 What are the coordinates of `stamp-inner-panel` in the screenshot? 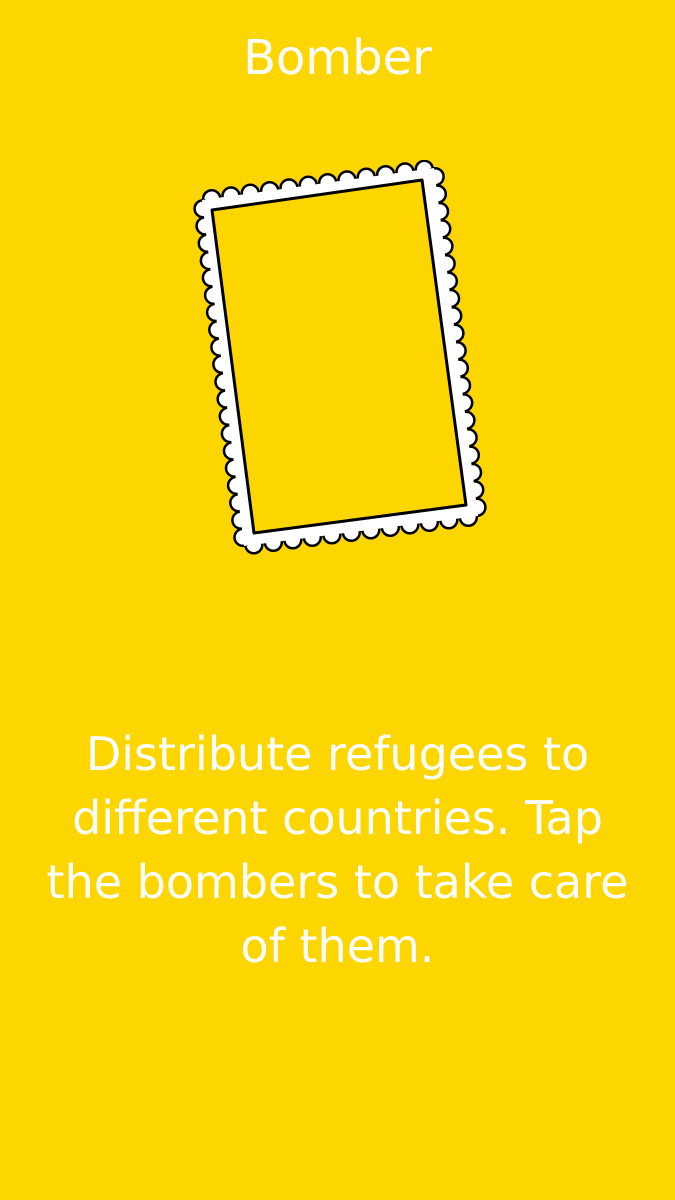 It's located at (339, 356).